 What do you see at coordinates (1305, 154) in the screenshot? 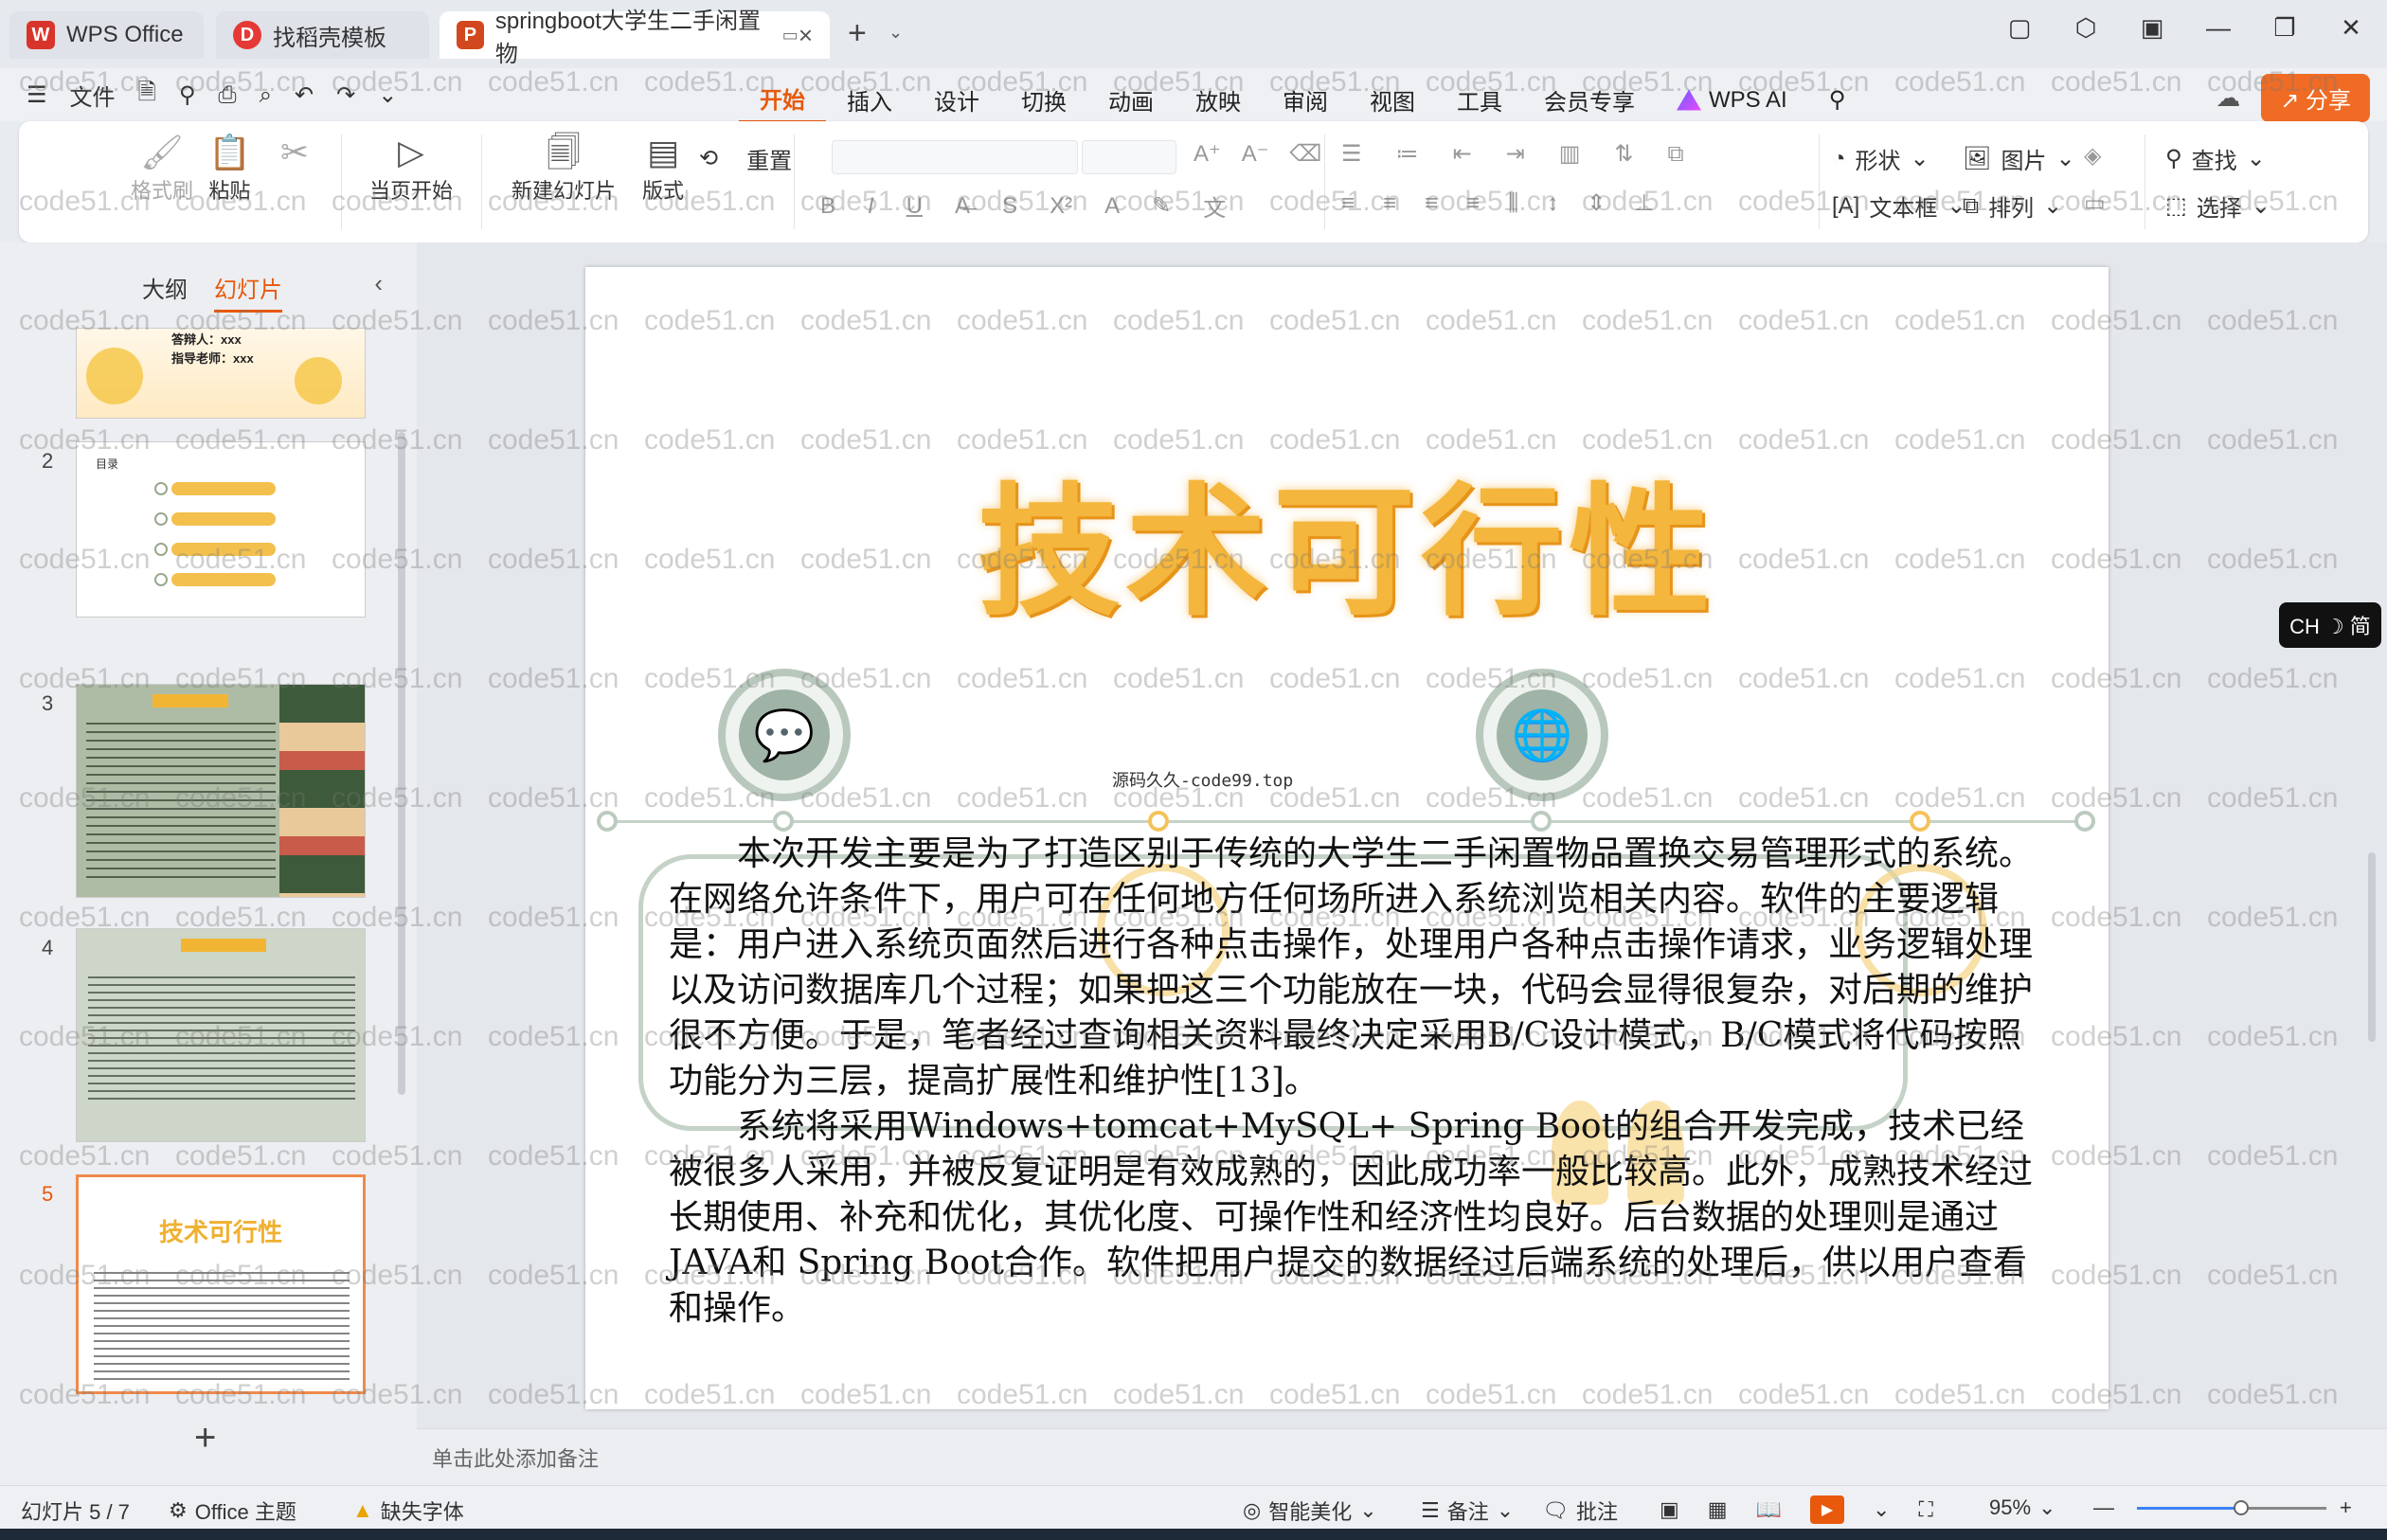
I see `clear-format-icon: ⌫` at bounding box center [1305, 154].